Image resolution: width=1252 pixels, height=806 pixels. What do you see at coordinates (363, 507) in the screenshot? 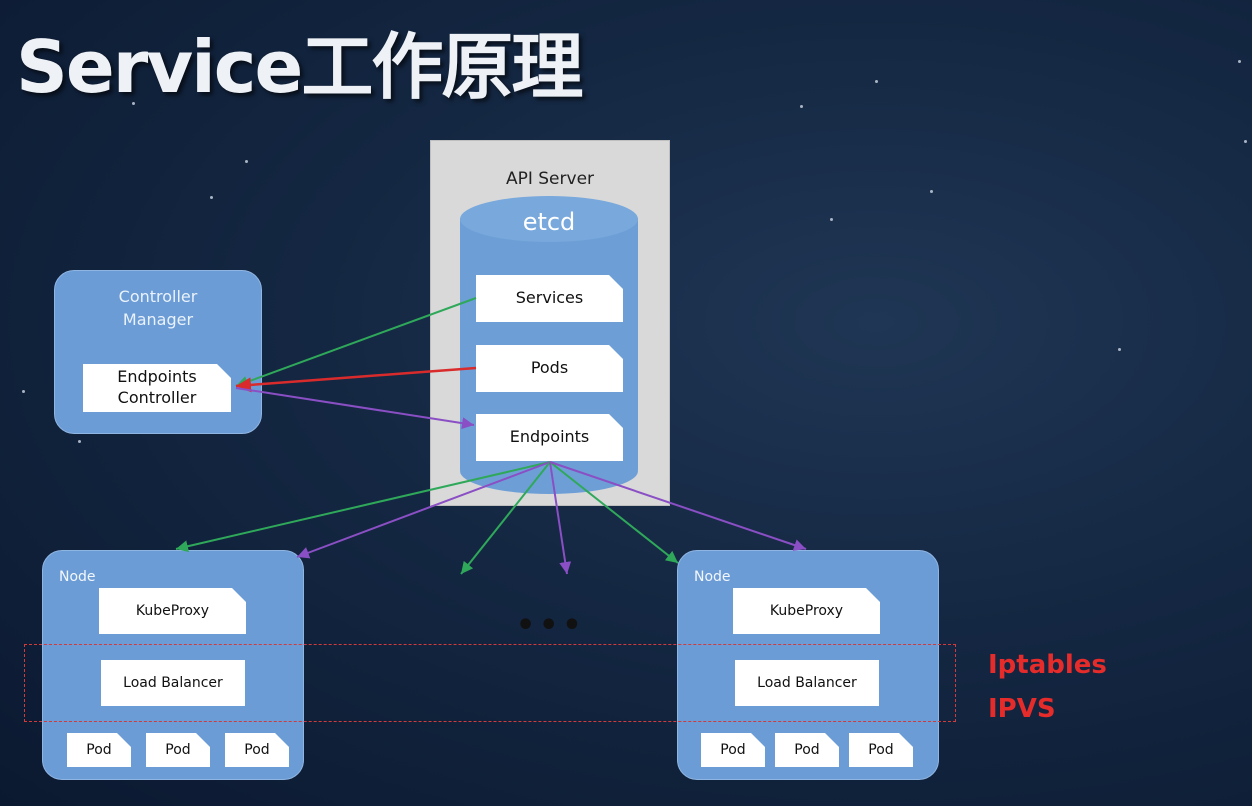
I see `arrow-endpoints-to-node-left-green` at bounding box center [363, 507].